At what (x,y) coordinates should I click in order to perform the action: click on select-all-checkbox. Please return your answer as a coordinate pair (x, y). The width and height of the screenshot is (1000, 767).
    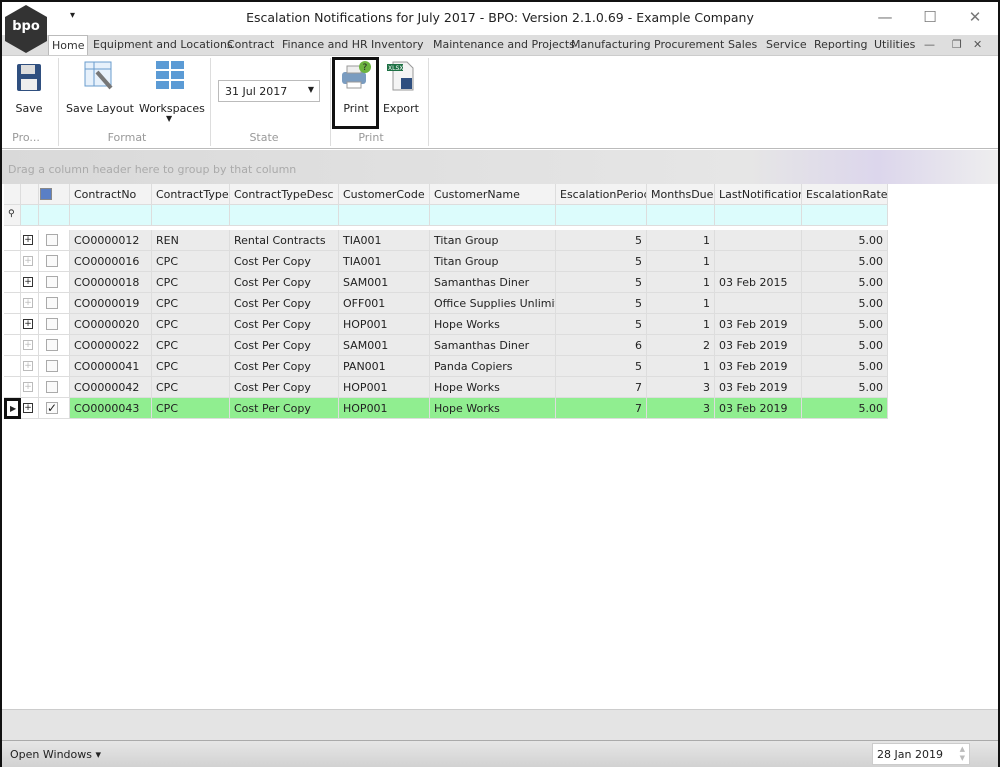
    Looking at the image, I should click on (46, 194).